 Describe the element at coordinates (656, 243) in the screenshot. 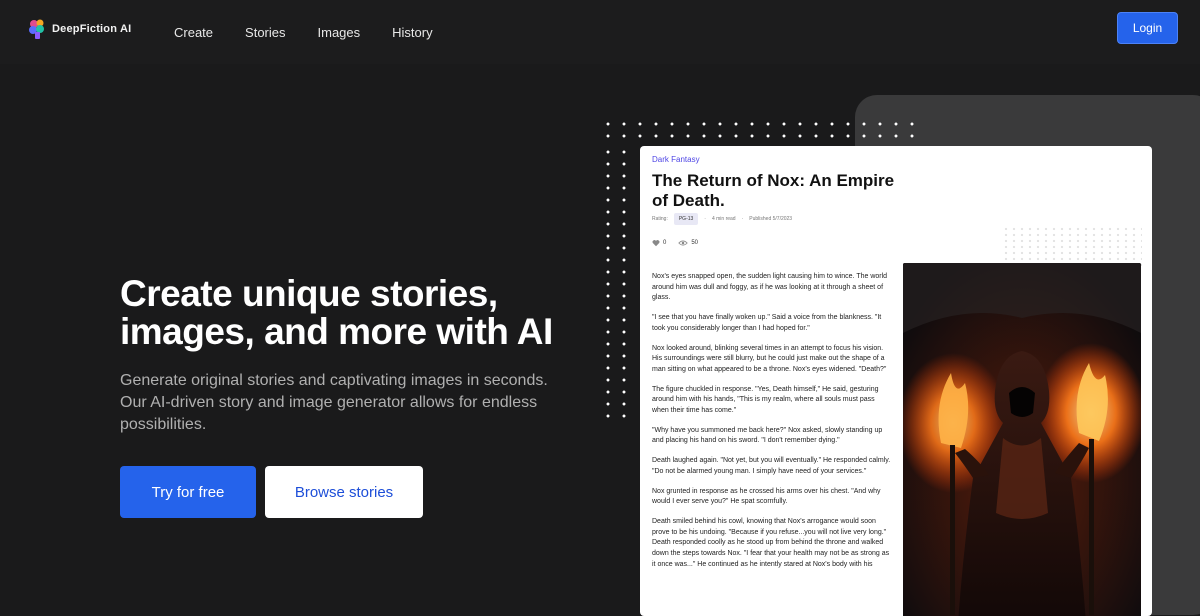

I see `heart-icon` at that location.